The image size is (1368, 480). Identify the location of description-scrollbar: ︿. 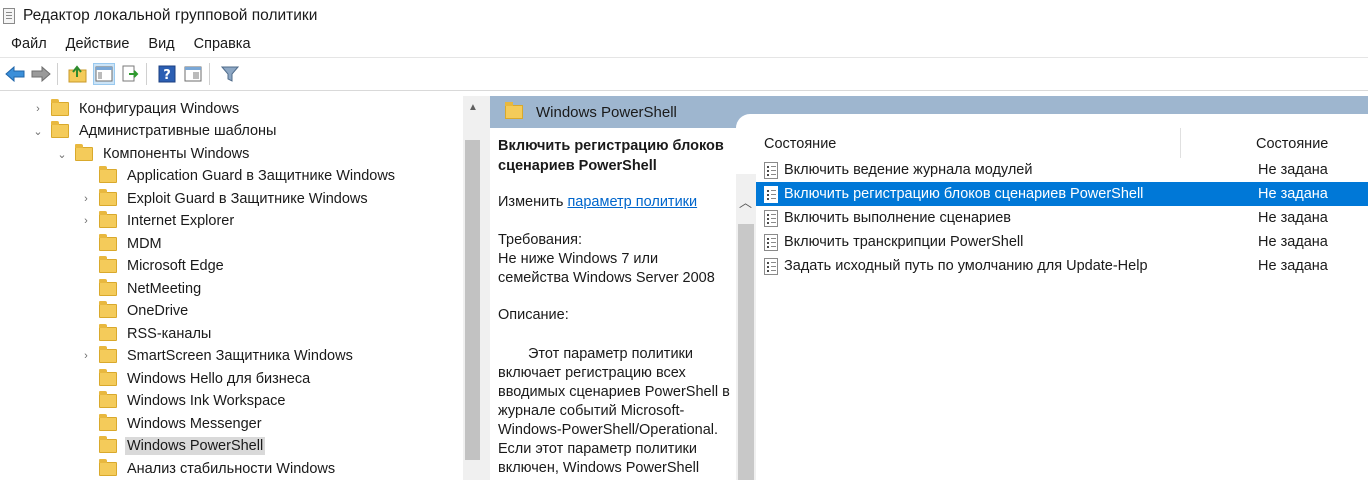
(746, 327).